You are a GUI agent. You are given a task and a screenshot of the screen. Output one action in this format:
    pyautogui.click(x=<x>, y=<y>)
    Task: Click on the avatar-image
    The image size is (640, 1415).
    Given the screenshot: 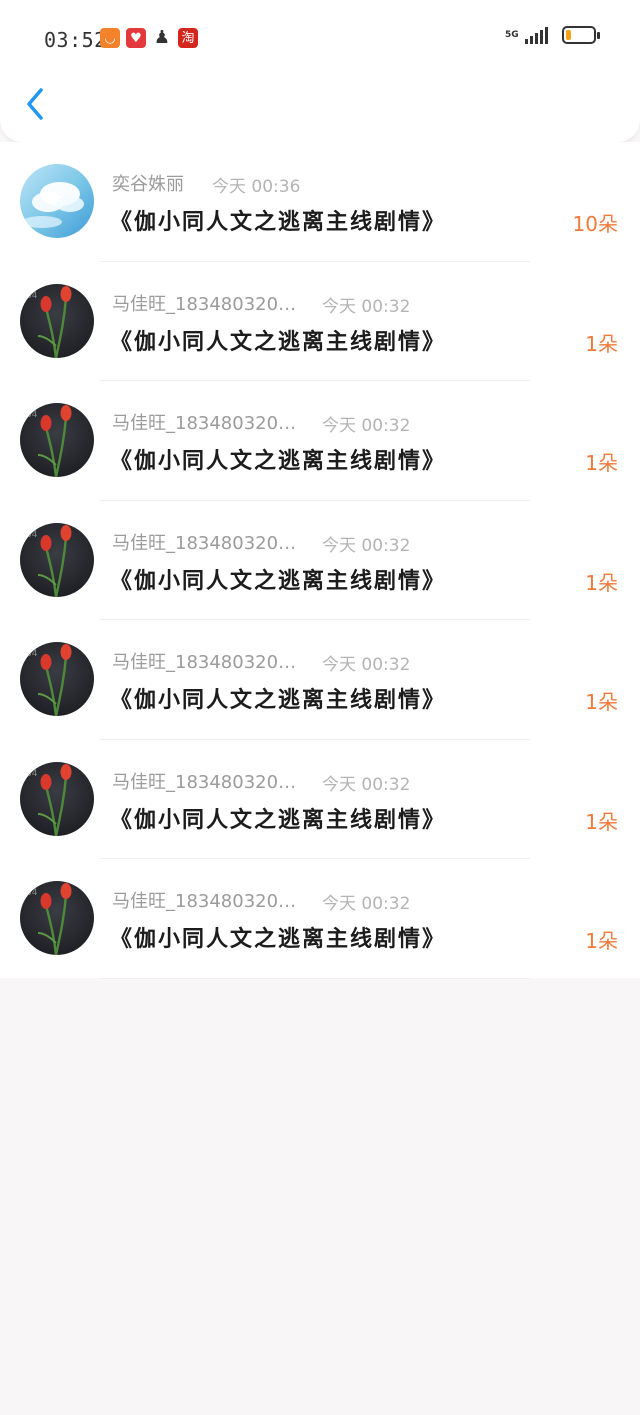 What is the action you would take?
    pyautogui.click(x=57, y=201)
    